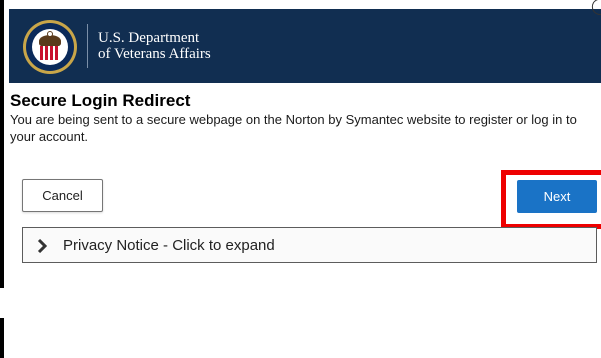 The width and height of the screenshot is (601, 358). Describe the element at coordinates (62, 195) in the screenshot. I see `cancel-button: Cancel` at that location.